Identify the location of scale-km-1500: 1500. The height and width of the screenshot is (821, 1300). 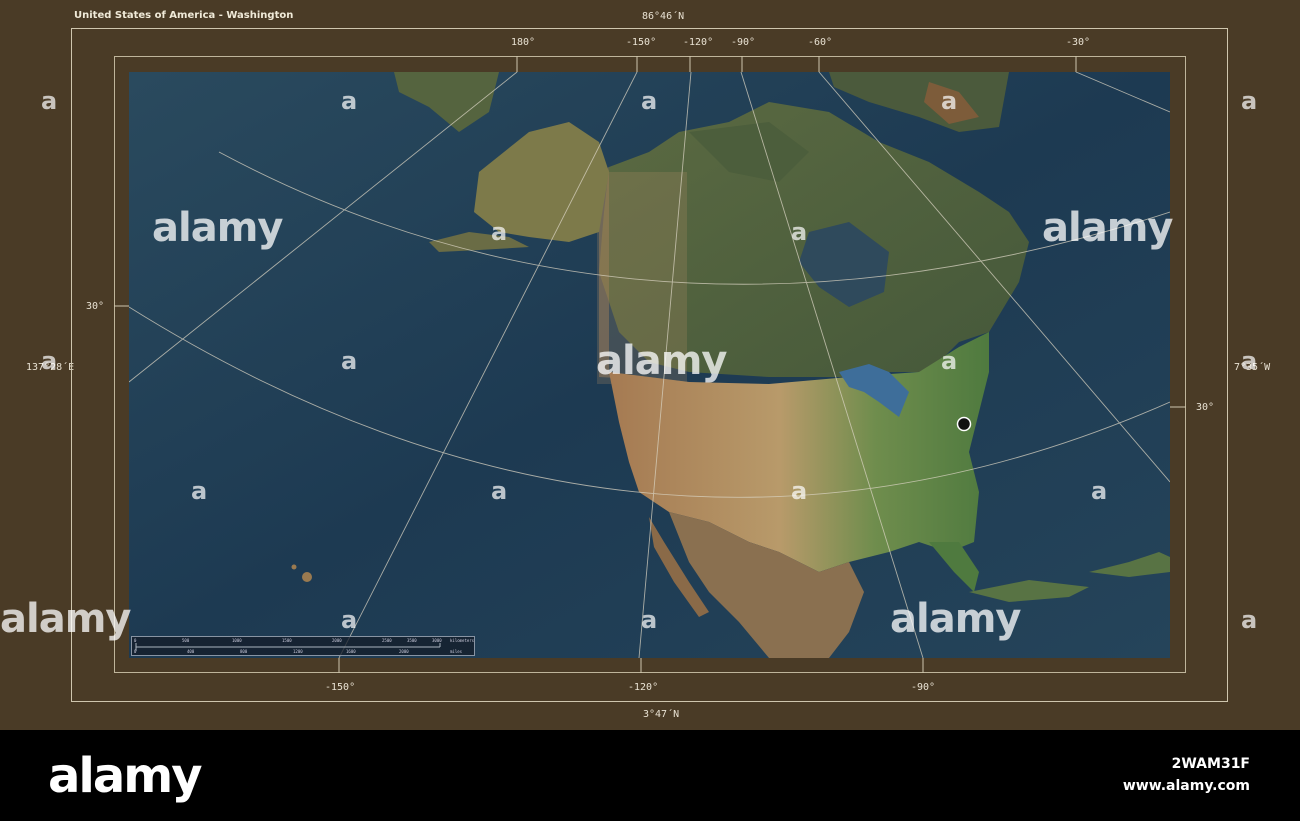
(287, 640).